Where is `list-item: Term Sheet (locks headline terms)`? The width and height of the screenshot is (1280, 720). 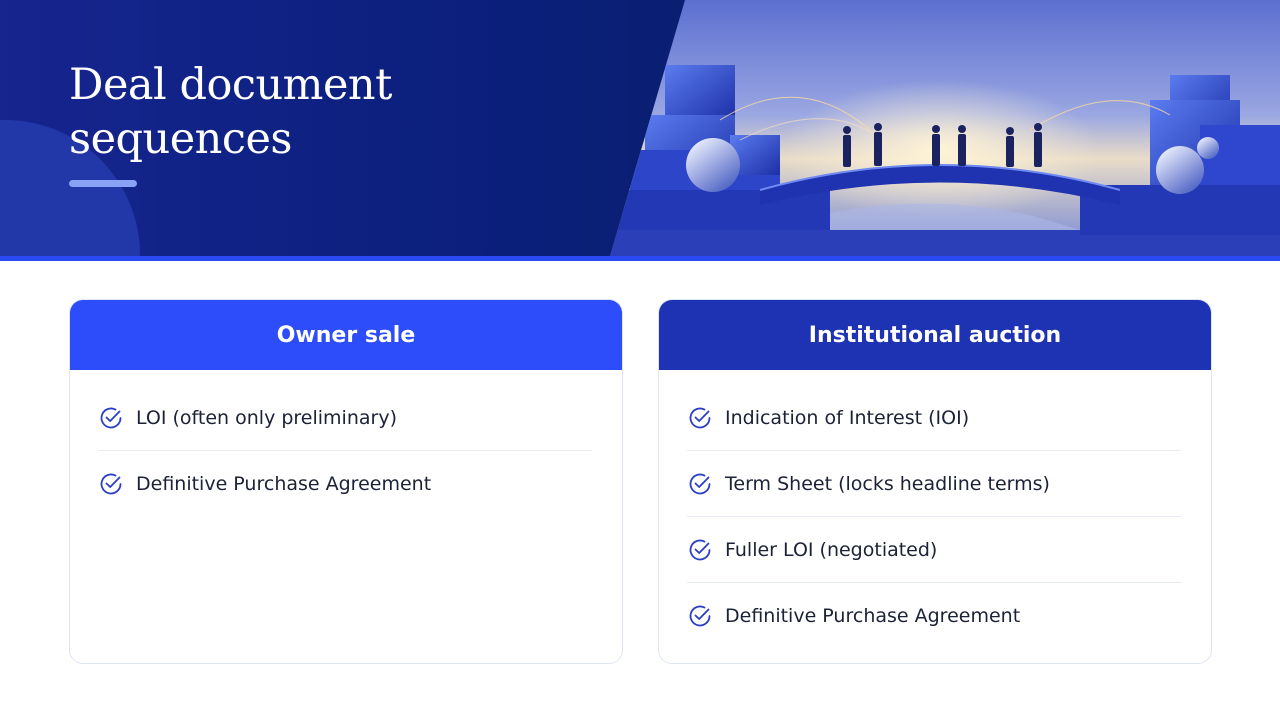 list-item: Term Sheet (locks headline terms) is located at coordinates (934, 484).